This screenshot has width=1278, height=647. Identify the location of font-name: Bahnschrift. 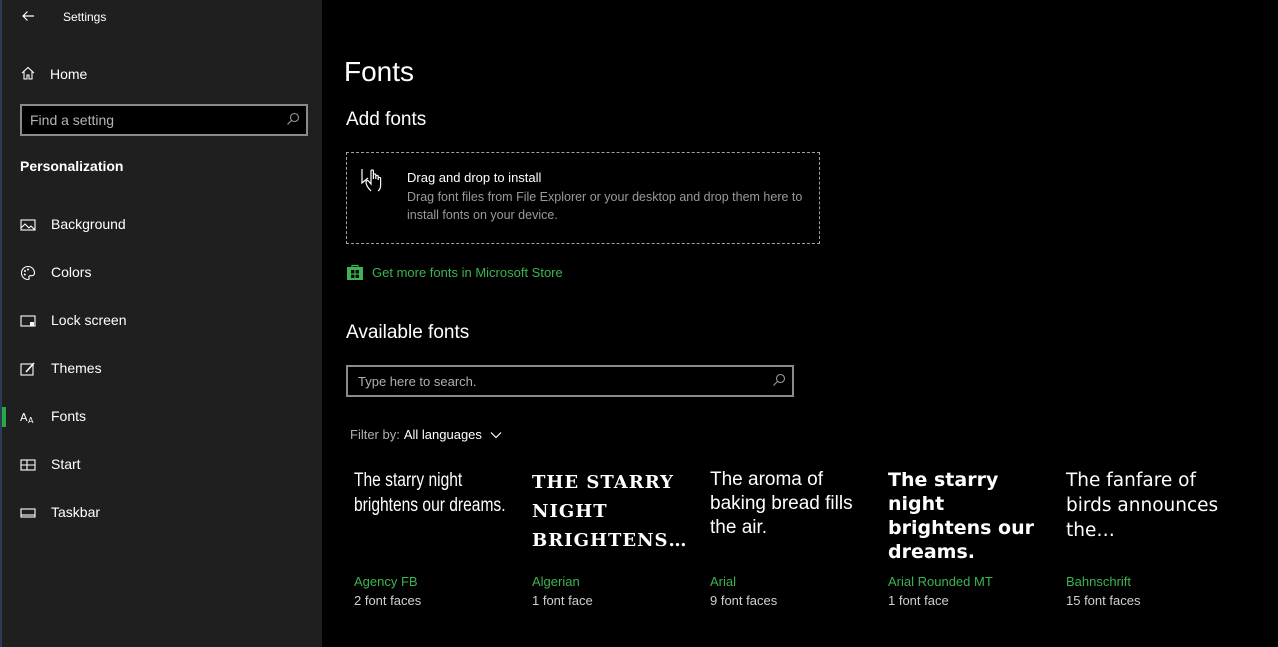
(1099, 581).